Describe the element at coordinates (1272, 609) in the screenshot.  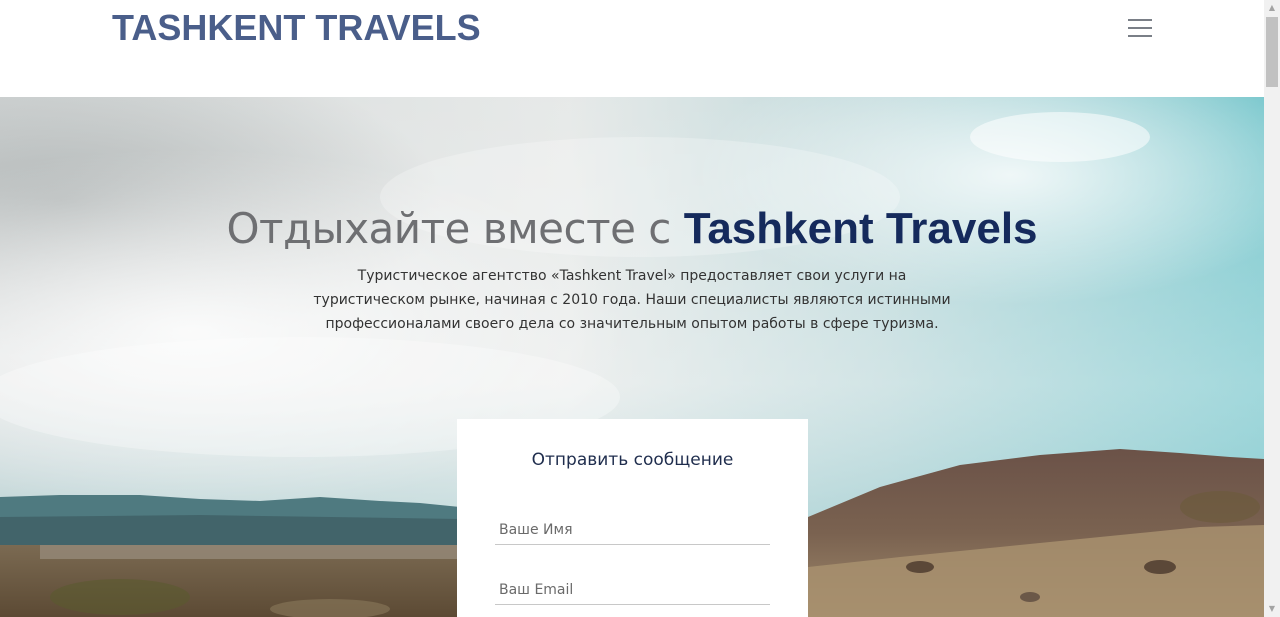
I see `scroll-down-arrow-icon: ▼` at that location.